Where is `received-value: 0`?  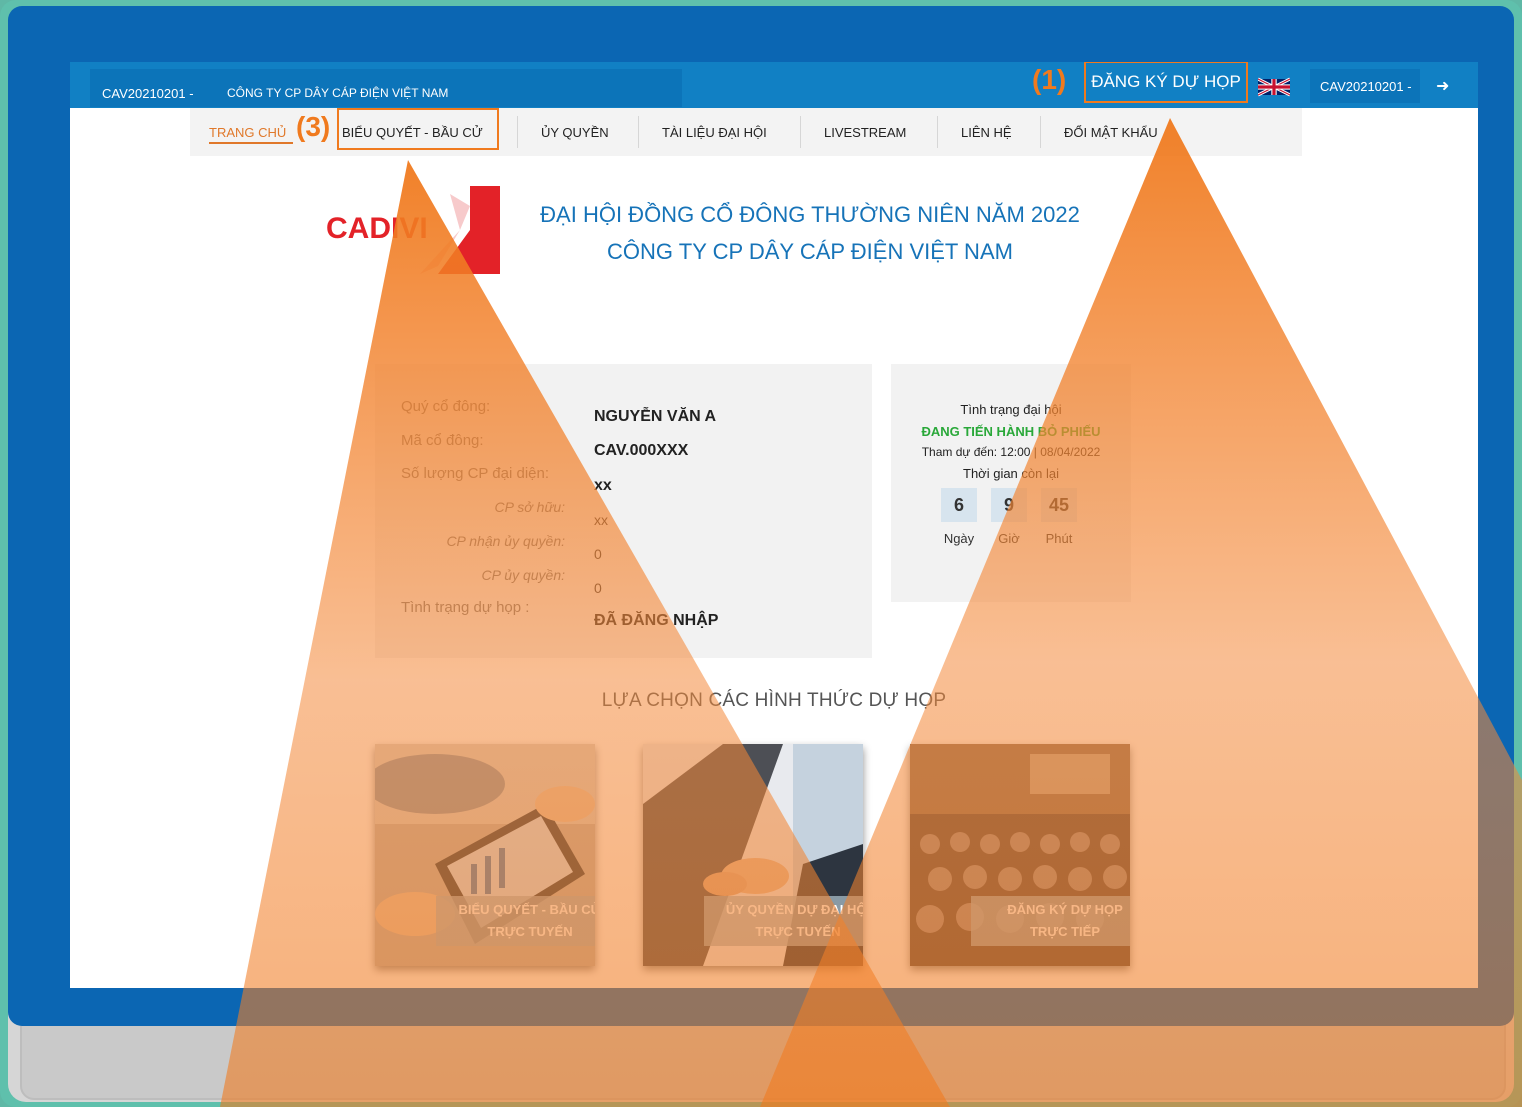
received-value: 0 is located at coordinates (598, 554).